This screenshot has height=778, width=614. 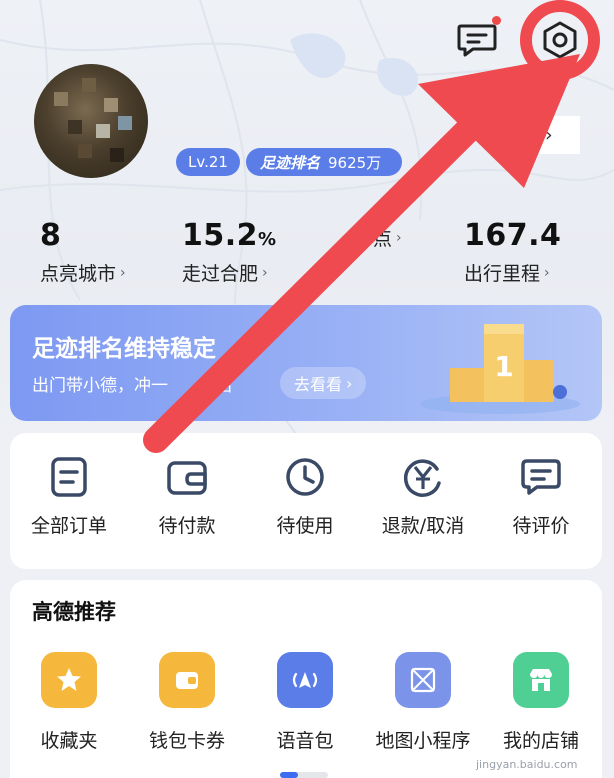 What do you see at coordinates (91, 121) in the screenshot?
I see `avatar` at bounding box center [91, 121].